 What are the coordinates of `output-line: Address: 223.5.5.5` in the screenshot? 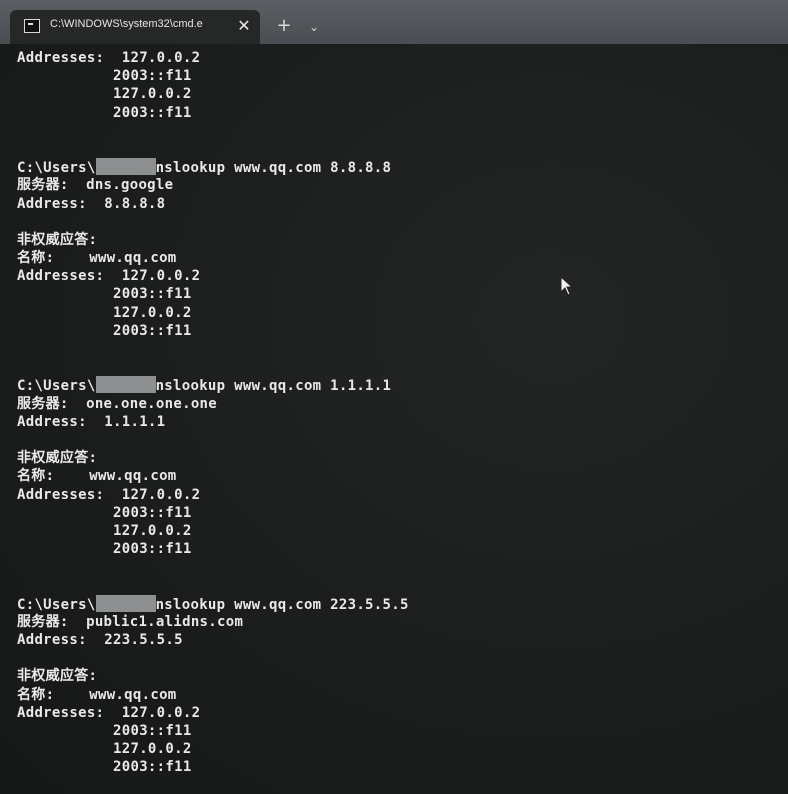 It's located at (100, 640).